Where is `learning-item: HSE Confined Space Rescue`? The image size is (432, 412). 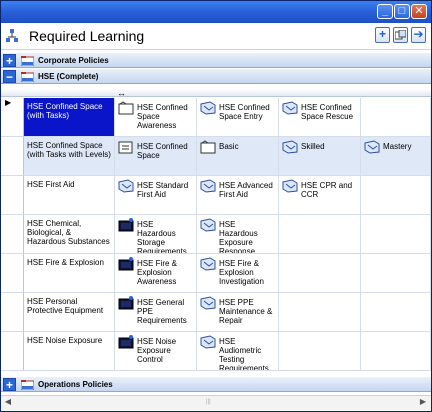 learning-item: HSE Confined Space Rescue is located at coordinates (320, 117).